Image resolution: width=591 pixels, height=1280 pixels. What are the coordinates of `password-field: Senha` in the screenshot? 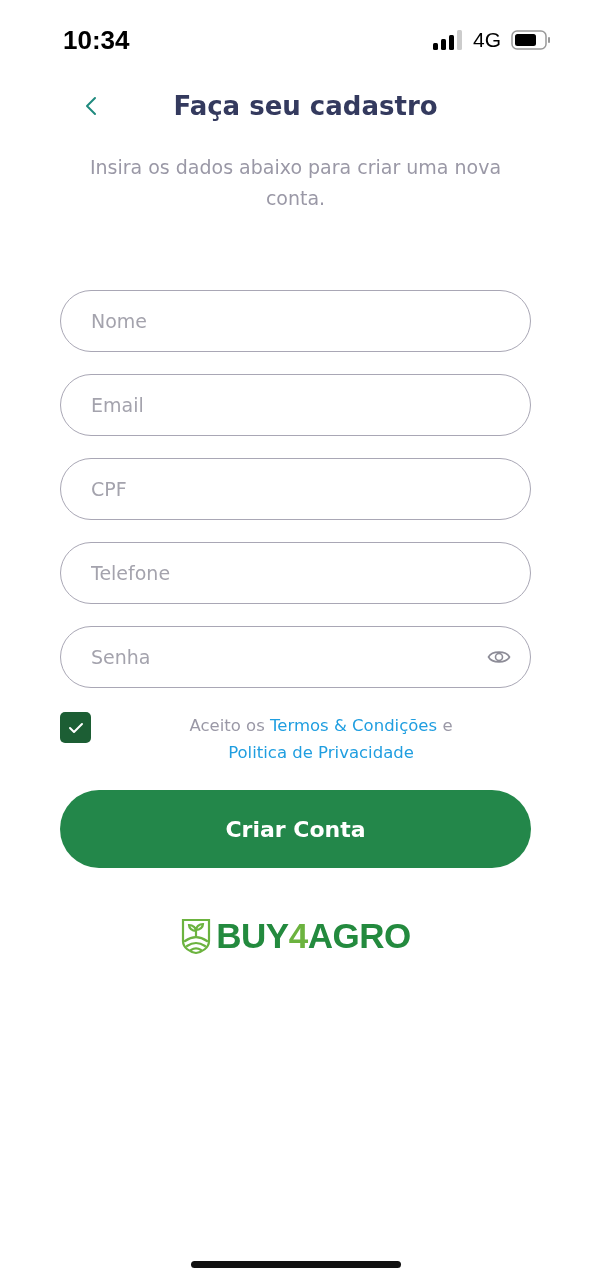 It's located at (295, 657).